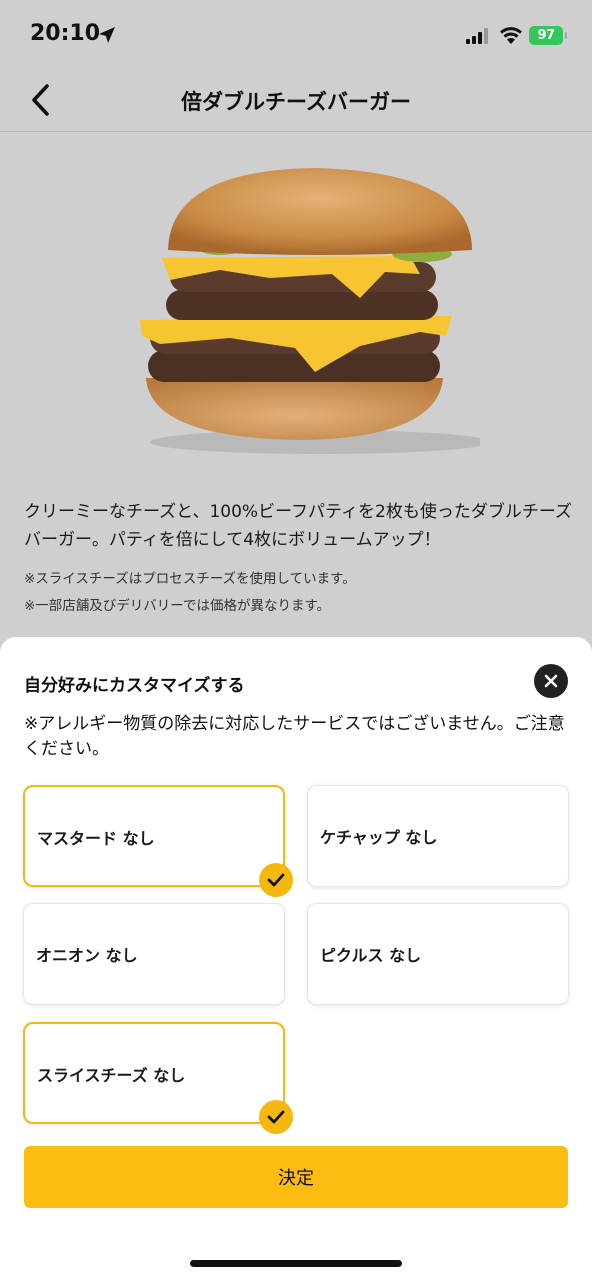  What do you see at coordinates (511, 36) in the screenshot?
I see `wifi-icon` at bounding box center [511, 36].